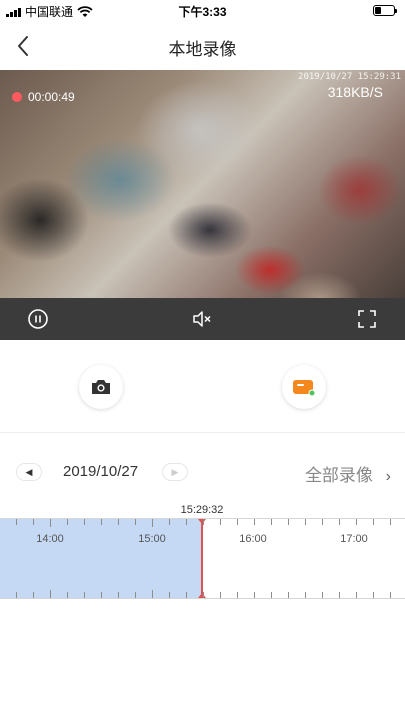 This screenshot has height=720, width=405. I want to click on status-bar: 中国联通 下午3:33, so click(202, 10).